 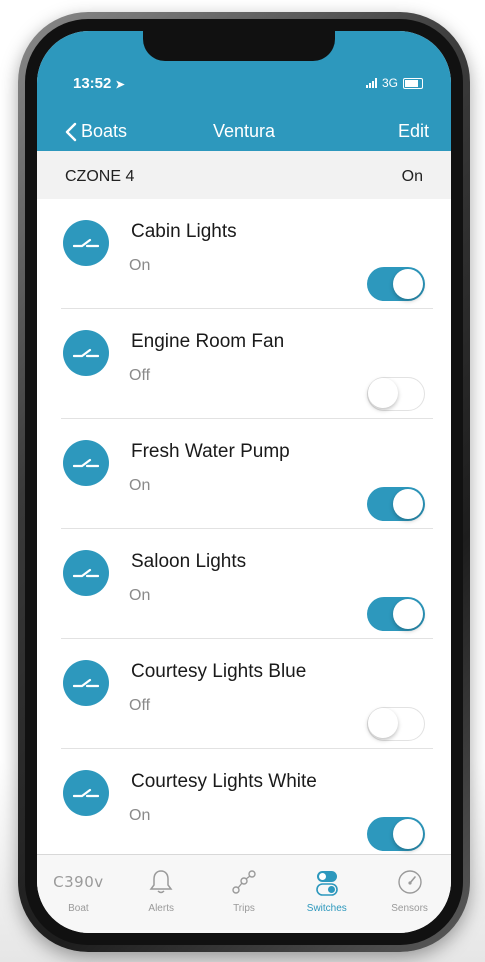 What do you see at coordinates (413, 83) in the screenshot?
I see `battery-icon` at bounding box center [413, 83].